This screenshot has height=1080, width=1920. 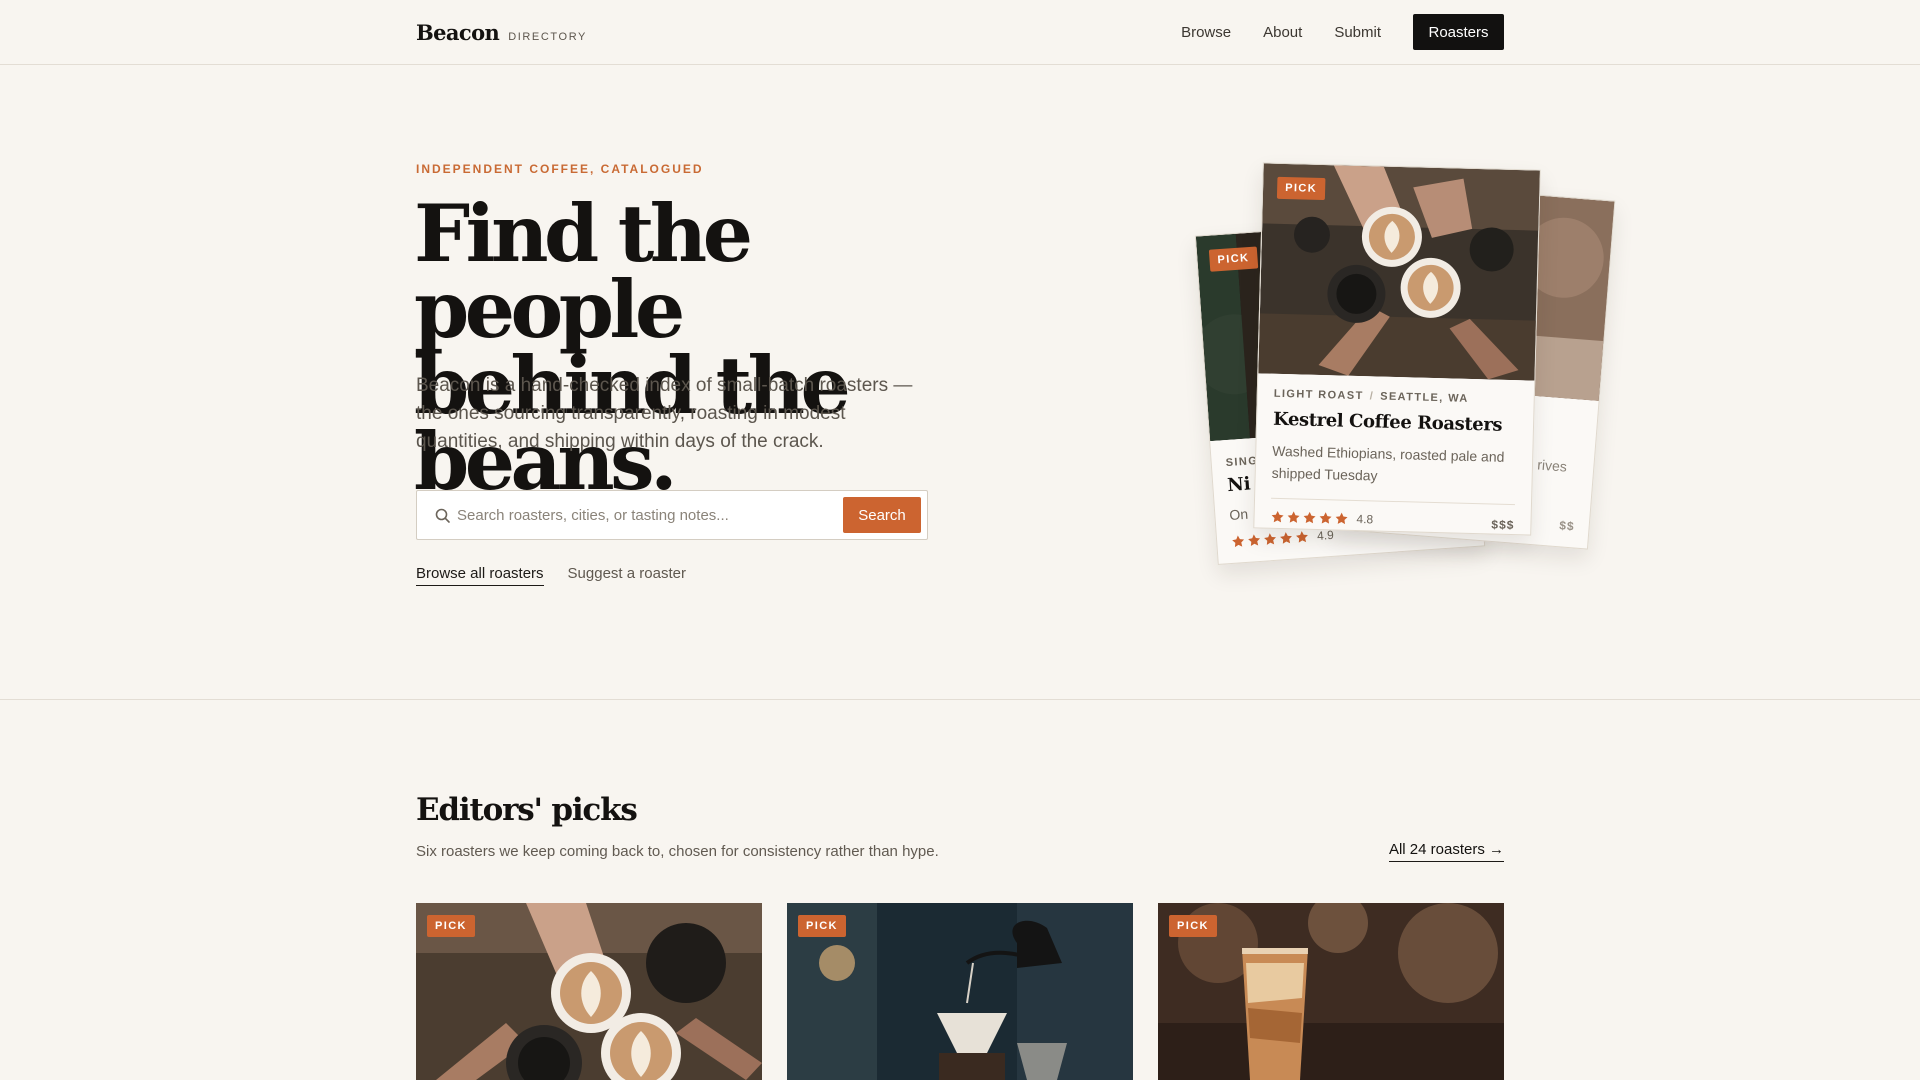 I want to click on browse-all-link: Browse all roasters, so click(x=480, y=575).